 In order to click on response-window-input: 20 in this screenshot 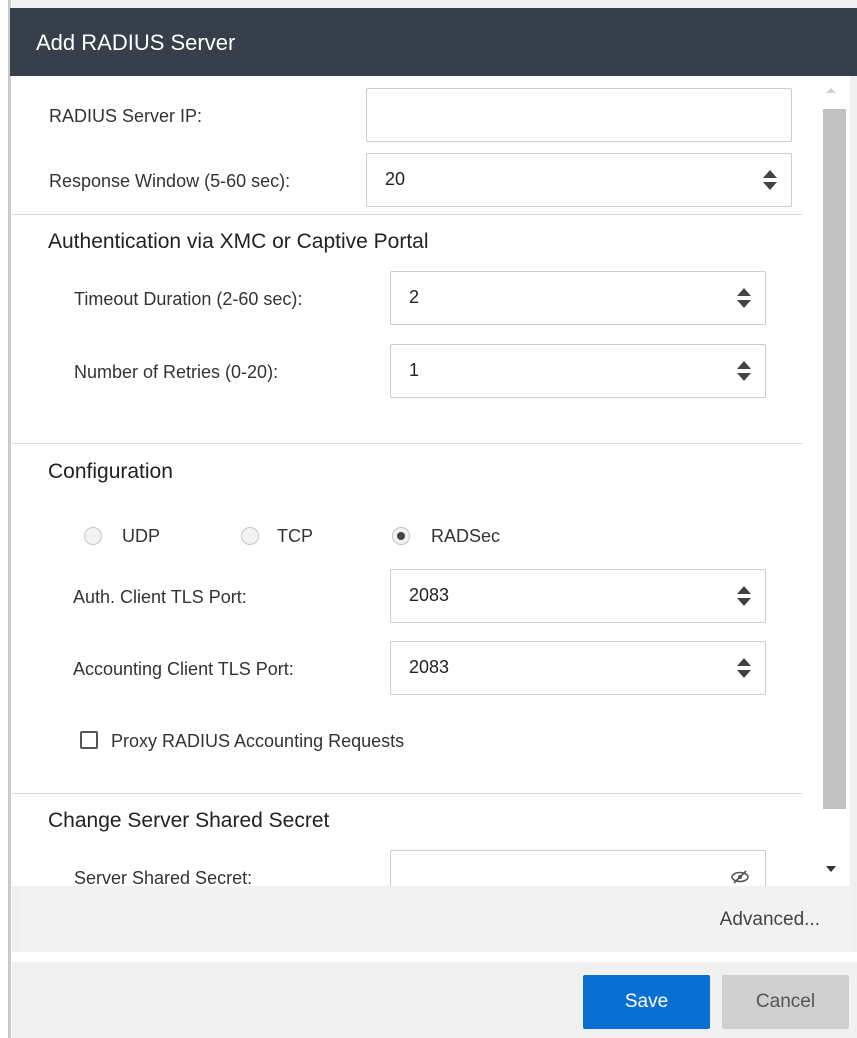, I will do `click(579, 180)`.